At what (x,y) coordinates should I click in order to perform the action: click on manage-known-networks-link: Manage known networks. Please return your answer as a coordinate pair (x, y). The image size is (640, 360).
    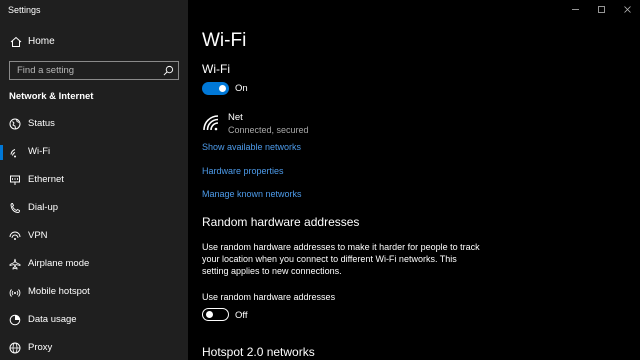
    Looking at the image, I should click on (252, 194).